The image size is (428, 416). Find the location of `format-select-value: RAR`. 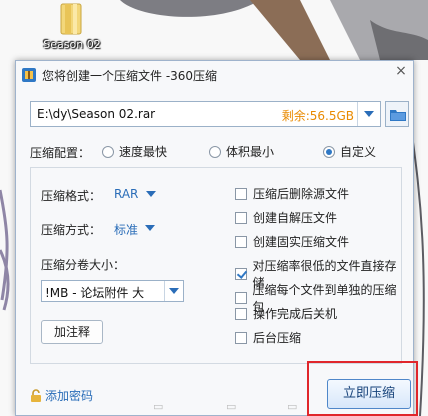

format-select-value: RAR is located at coordinates (126, 194).